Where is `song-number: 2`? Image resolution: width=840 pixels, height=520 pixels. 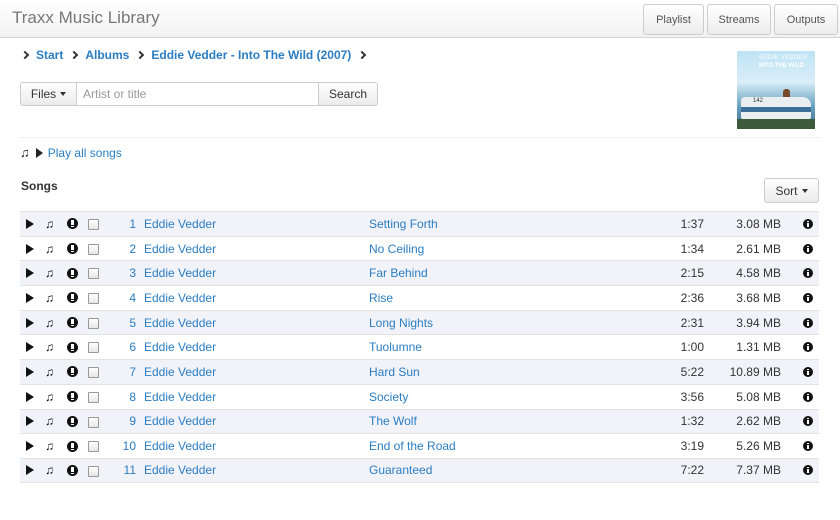
song-number: 2 is located at coordinates (124, 249).